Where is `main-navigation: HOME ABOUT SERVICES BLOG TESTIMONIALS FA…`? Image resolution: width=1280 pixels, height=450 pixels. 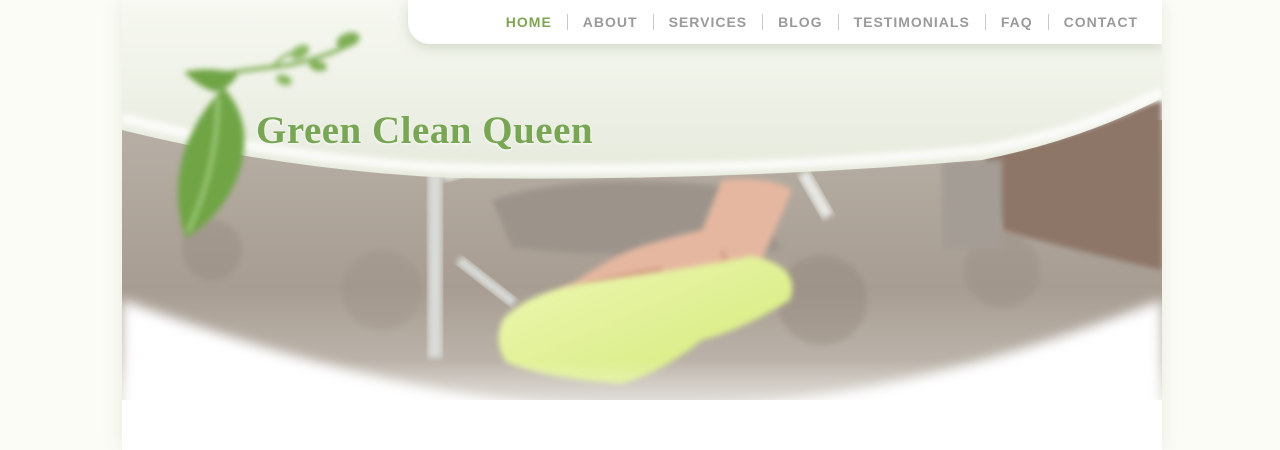 main-navigation: HOME ABOUT SERVICES BLOG TESTIMONIALS FA… is located at coordinates (785, 22).